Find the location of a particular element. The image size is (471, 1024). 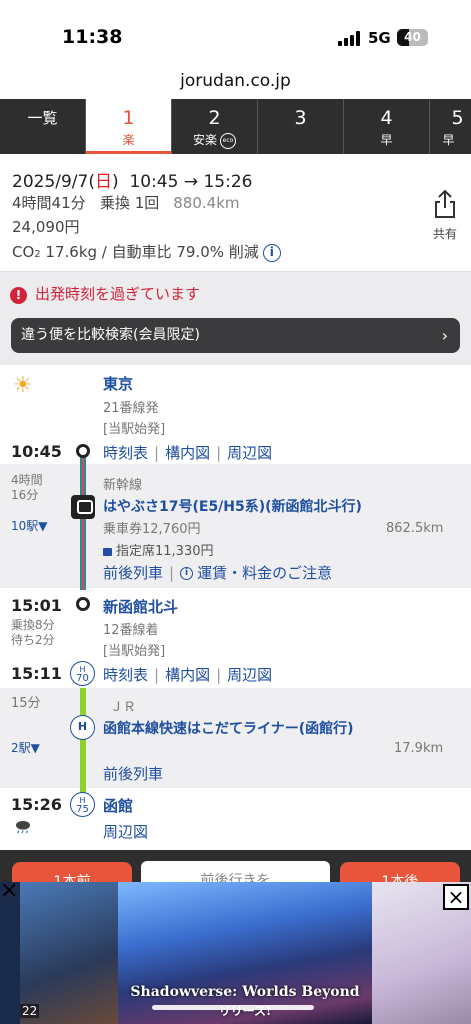

segment-distance: 17.9km is located at coordinates (419, 748).